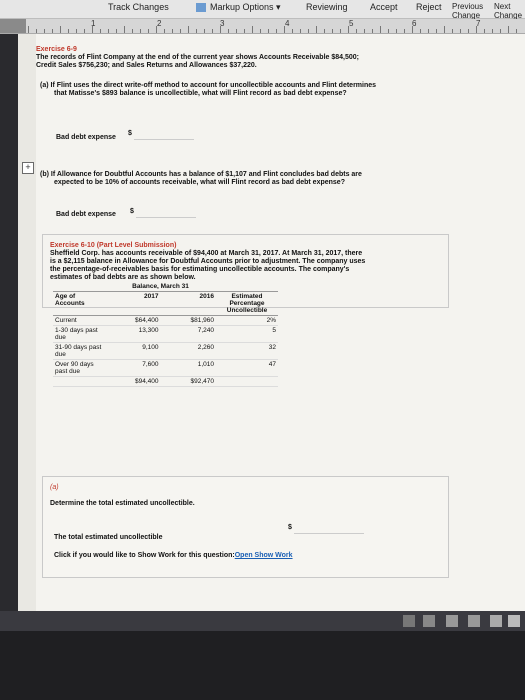 This screenshot has height=700, width=525. What do you see at coordinates (474, 621) in the screenshot?
I see `menu-icon` at bounding box center [474, 621].